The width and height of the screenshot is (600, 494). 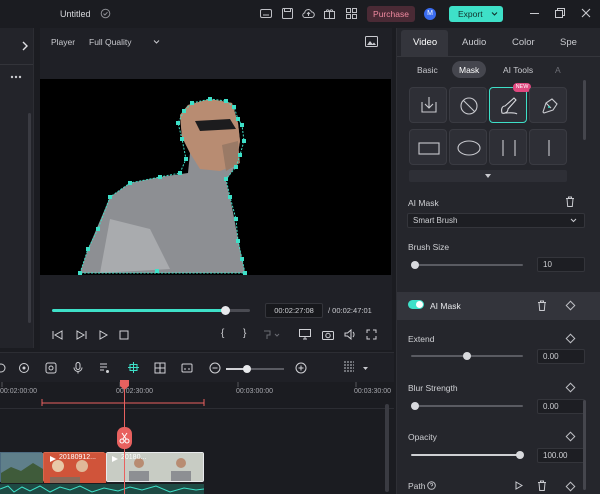 What do you see at coordinates (350, 334) in the screenshot?
I see `volume-icon` at bounding box center [350, 334].